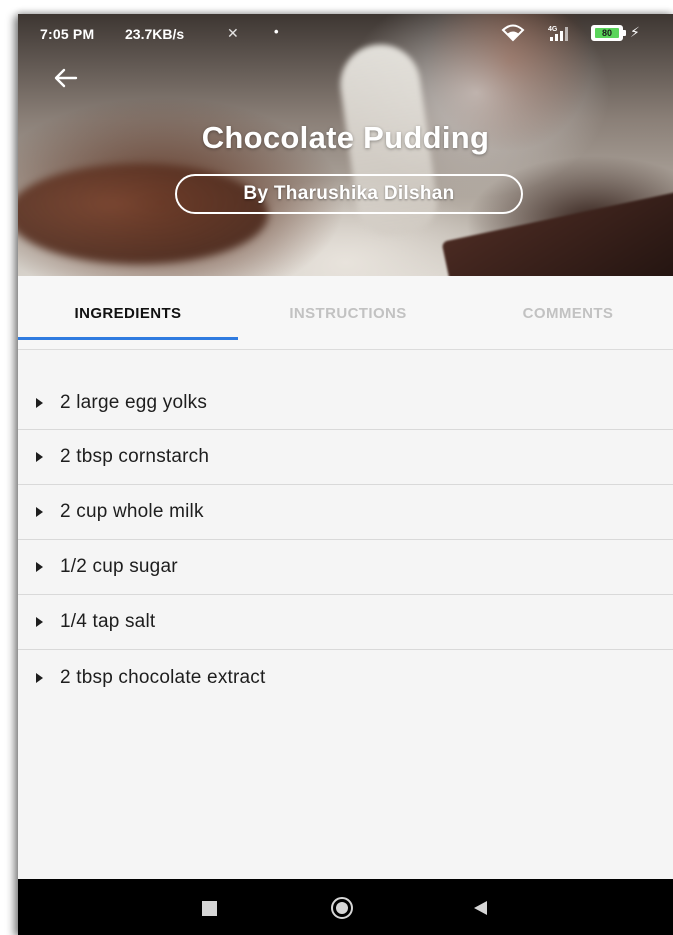 The height and width of the screenshot is (935, 673). Describe the element at coordinates (209, 908) in the screenshot. I see `recents-square-icon` at that location.